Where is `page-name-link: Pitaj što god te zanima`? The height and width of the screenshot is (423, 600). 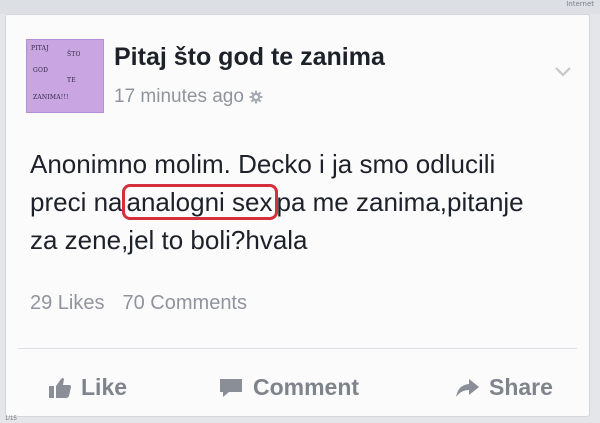 page-name-link: Pitaj što god te zanima is located at coordinates (249, 57).